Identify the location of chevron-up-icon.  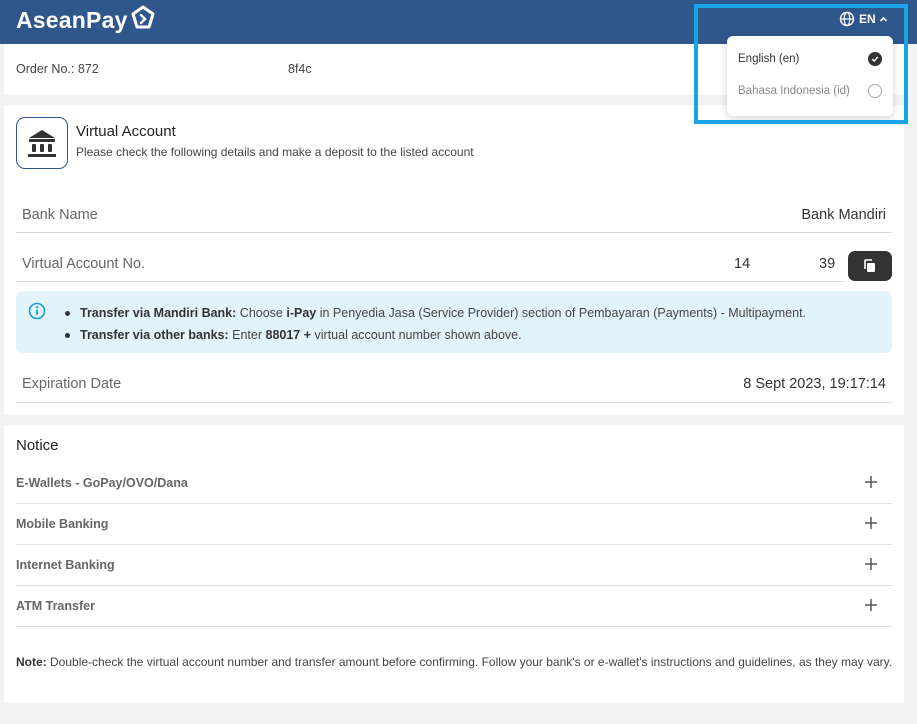
(883, 19).